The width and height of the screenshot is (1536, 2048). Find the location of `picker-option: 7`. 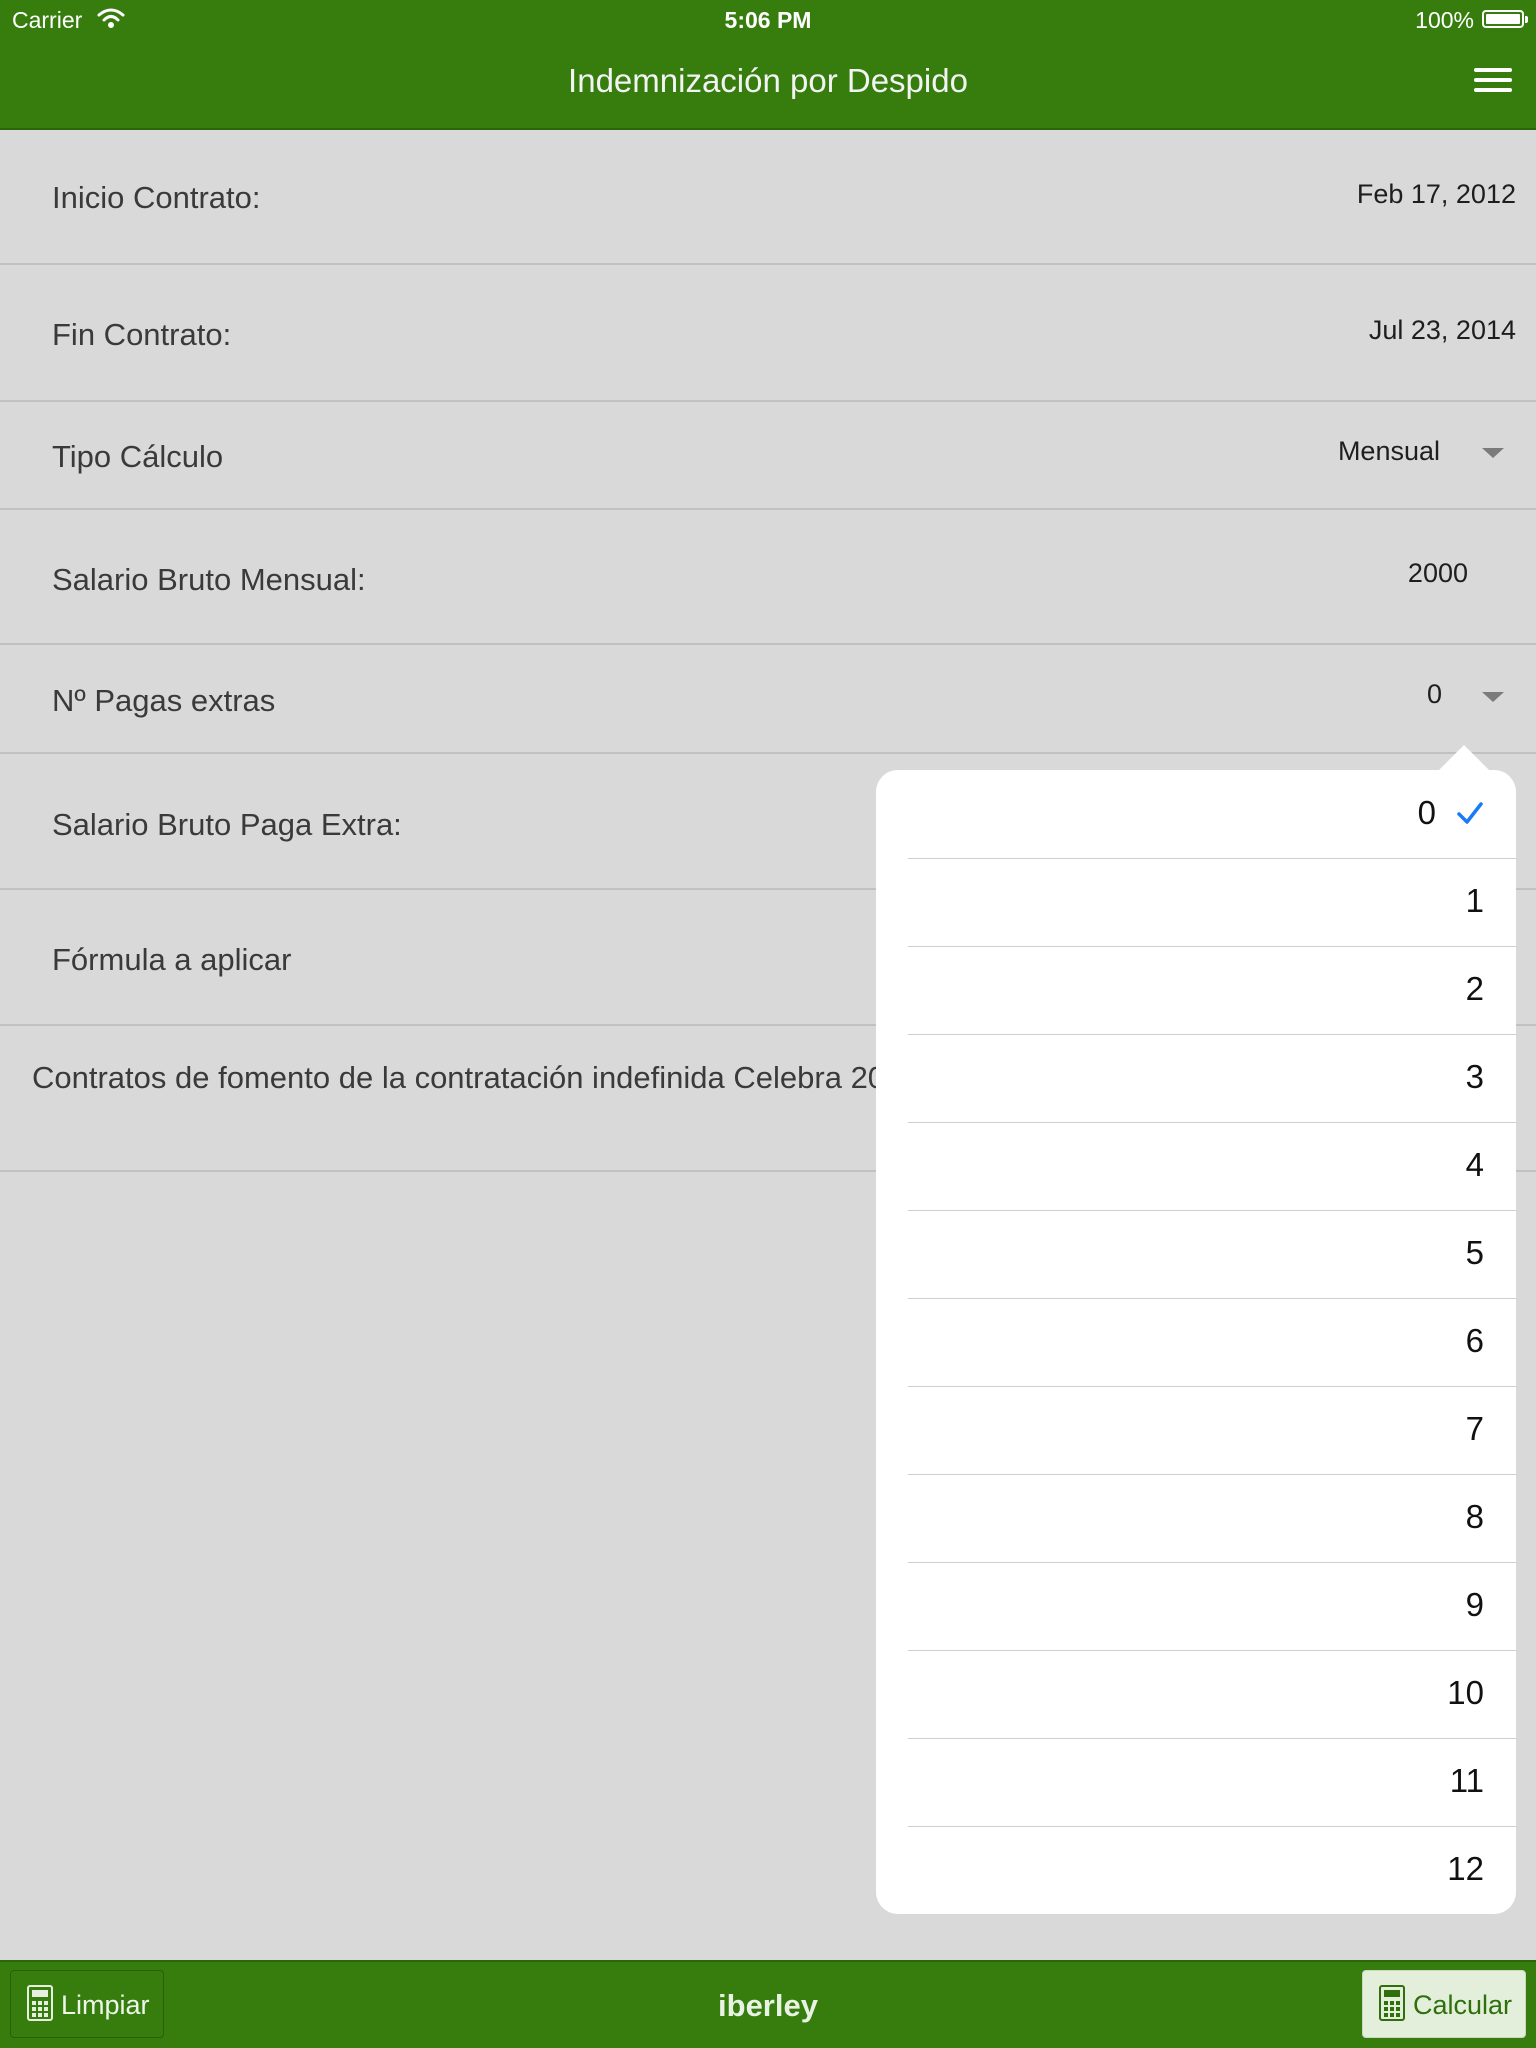

picker-option: 7 is located at coordinates (1212, 1430).